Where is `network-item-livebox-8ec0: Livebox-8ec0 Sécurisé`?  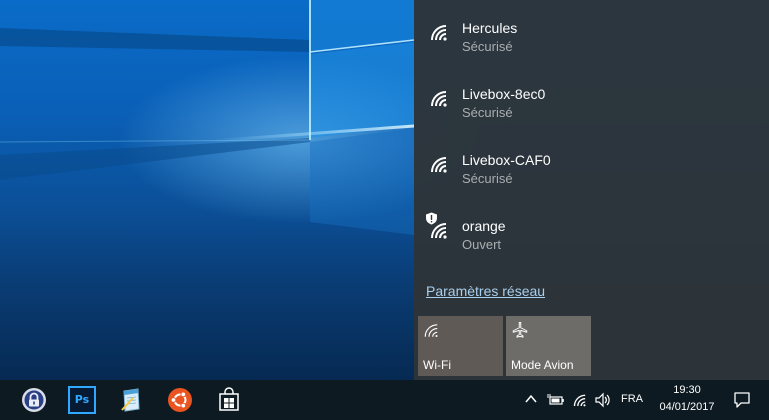
network-item-livebox-8ec0: Livebox-8ec0 Sécurisé is located at coordinates (591, 97).